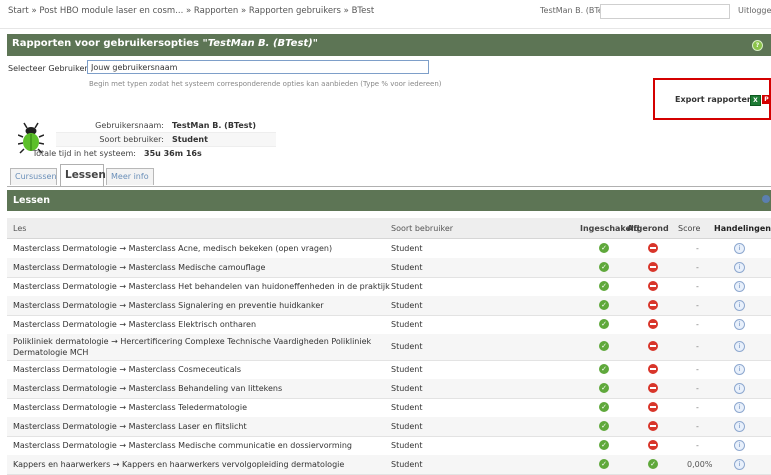 Image resolution: width=771 pixels, height=475 pixels. I want to click on lessons-section-header: Lessen, so click(389, 200).